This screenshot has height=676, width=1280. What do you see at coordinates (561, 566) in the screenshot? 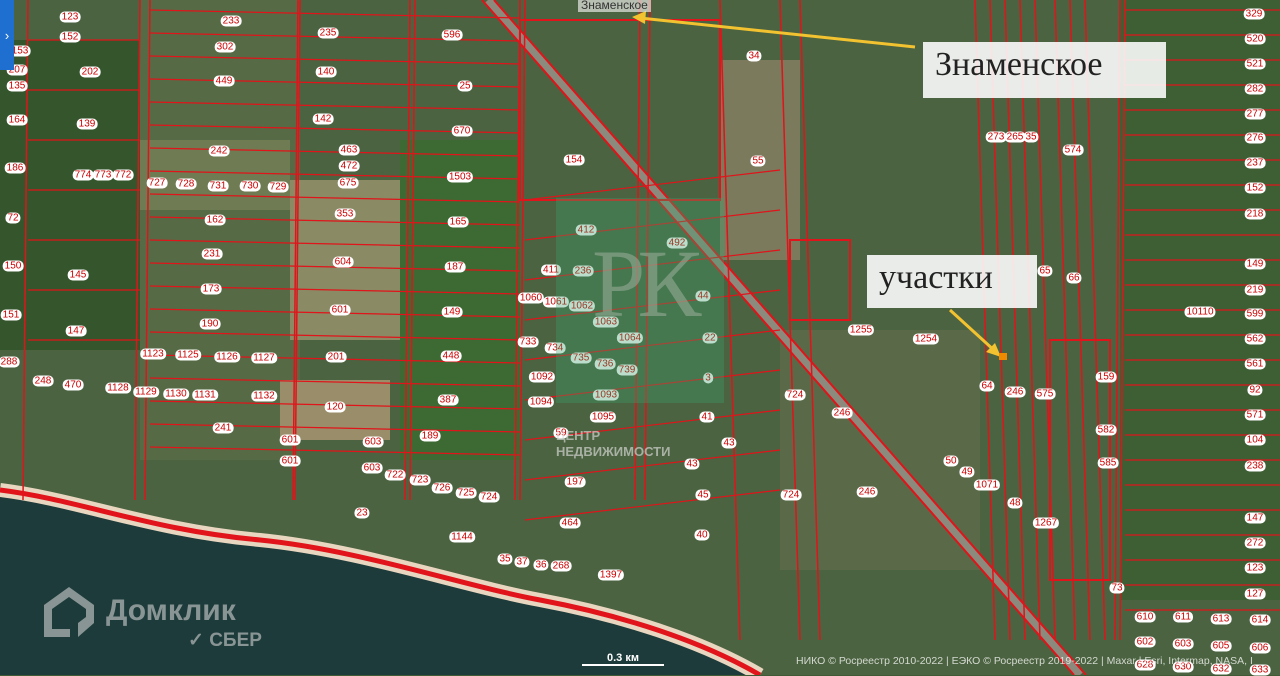
I see `parcel-label: 268` at bounding box center [561, 566].